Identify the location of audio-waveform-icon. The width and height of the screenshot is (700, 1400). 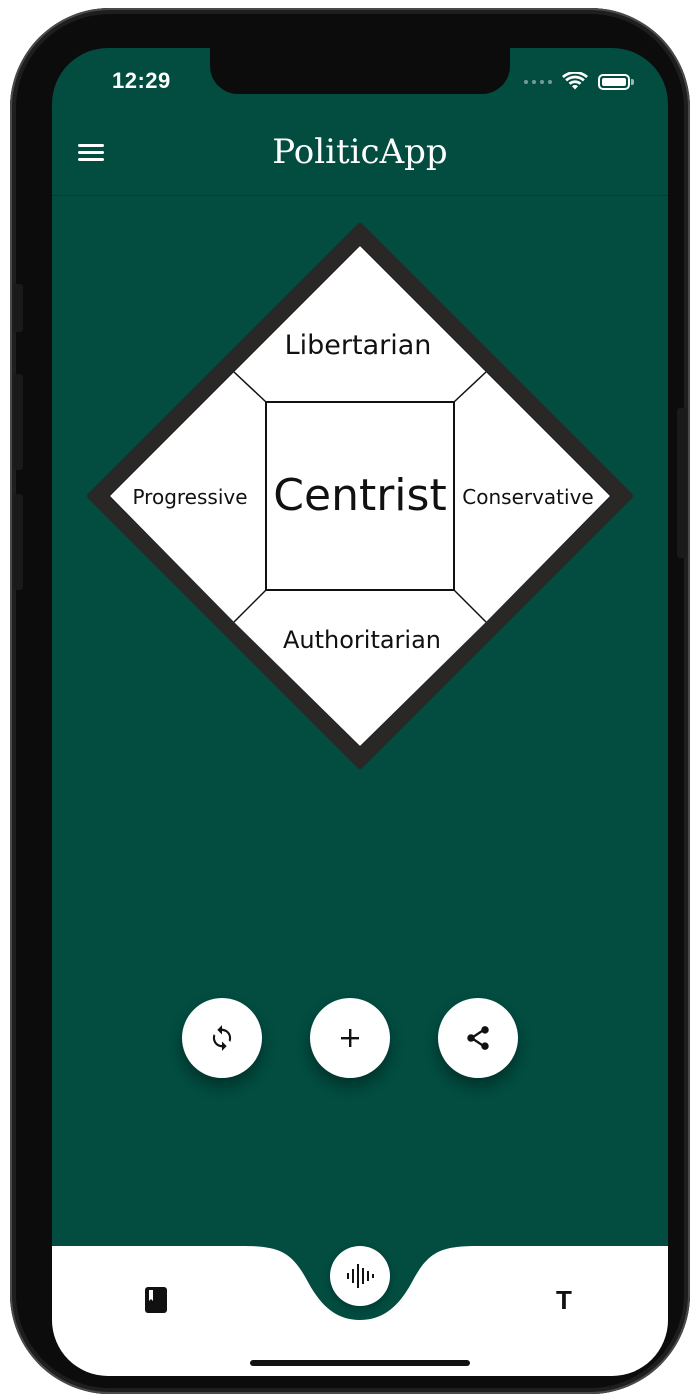
(360, 1276).